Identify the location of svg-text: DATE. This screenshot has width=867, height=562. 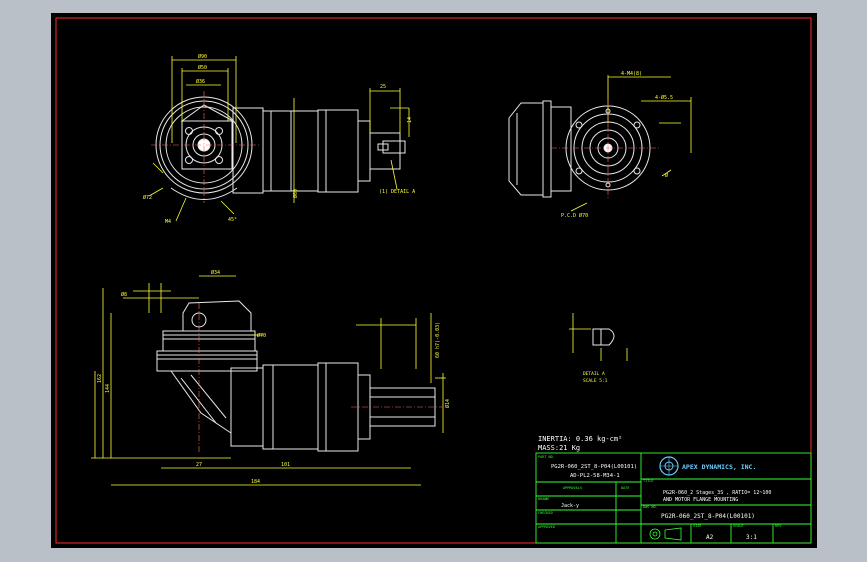
(625, 488).